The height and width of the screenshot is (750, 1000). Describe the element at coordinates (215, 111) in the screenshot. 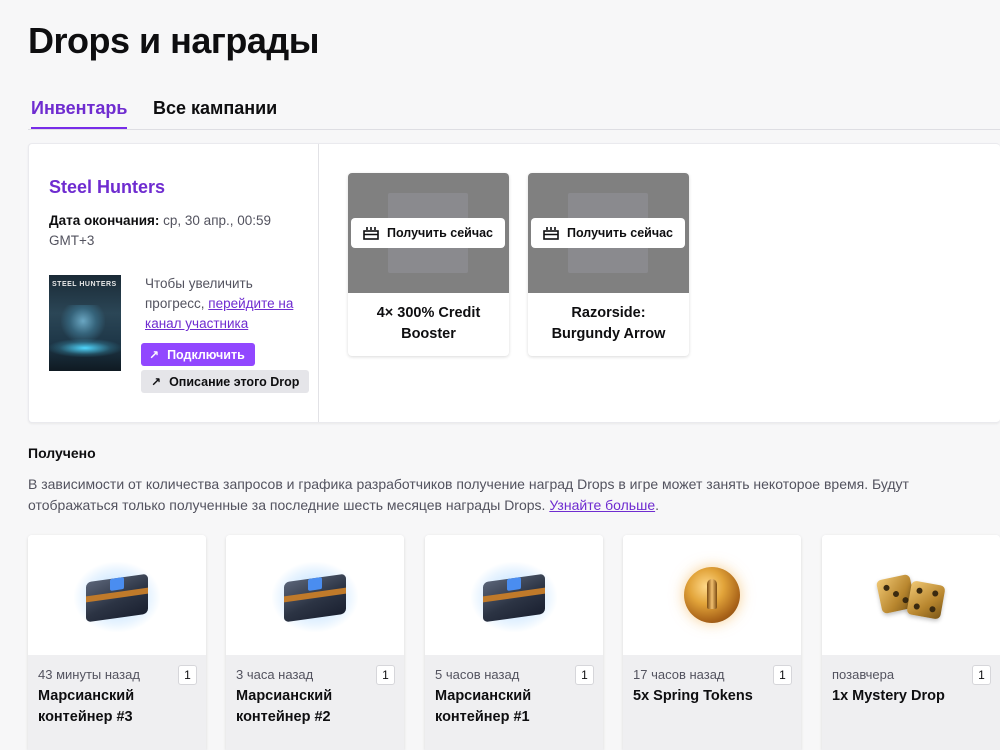

I see `tab-all-campaigns: Все кампании` at that location.